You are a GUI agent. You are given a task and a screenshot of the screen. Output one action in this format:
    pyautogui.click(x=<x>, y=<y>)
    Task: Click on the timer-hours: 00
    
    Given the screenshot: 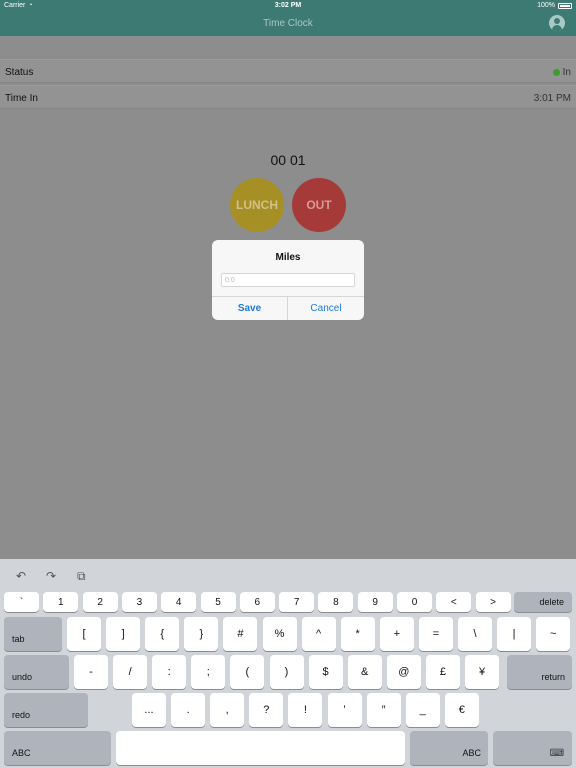 What is the action you would take?
    pyautogui.click(x=278, y=160)
    